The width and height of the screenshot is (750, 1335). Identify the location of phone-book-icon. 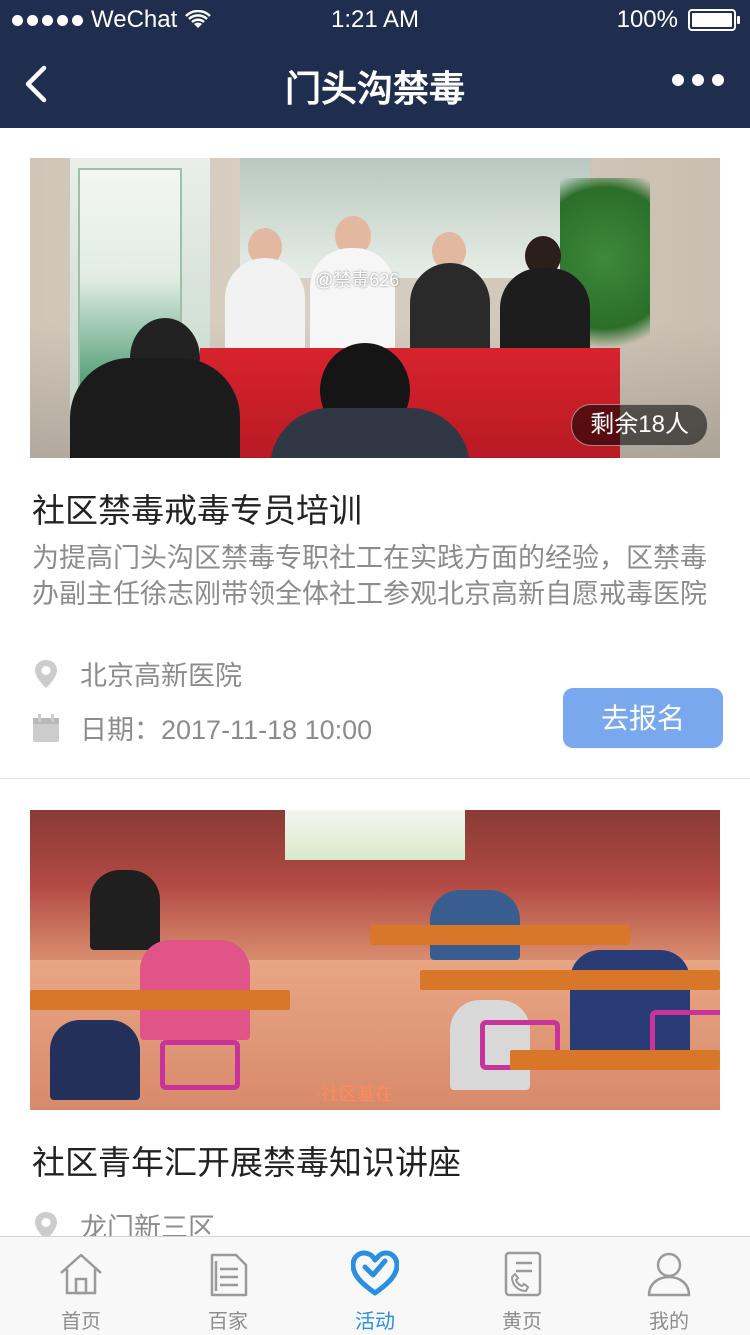
(523, 1274).